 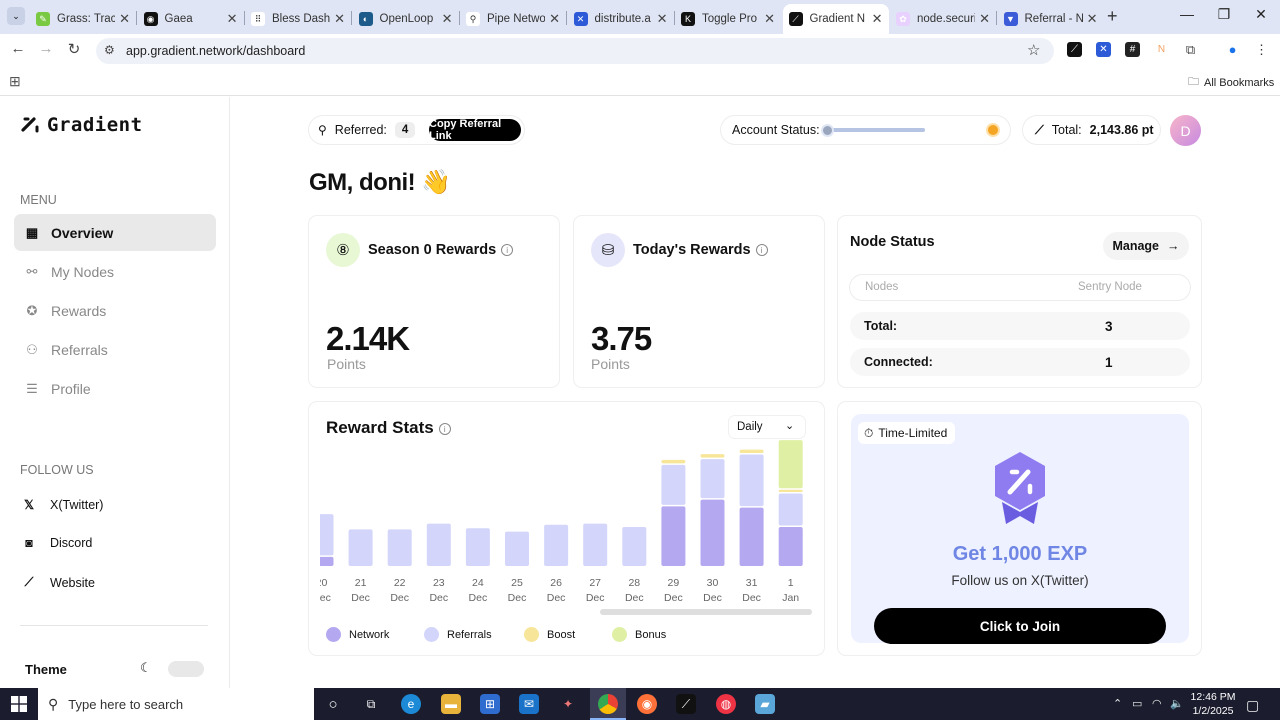 What do you see at coordinates (1232, 49) in the screenshot?
I see `profile-icon: ●` at bounding box center [1232, 49].